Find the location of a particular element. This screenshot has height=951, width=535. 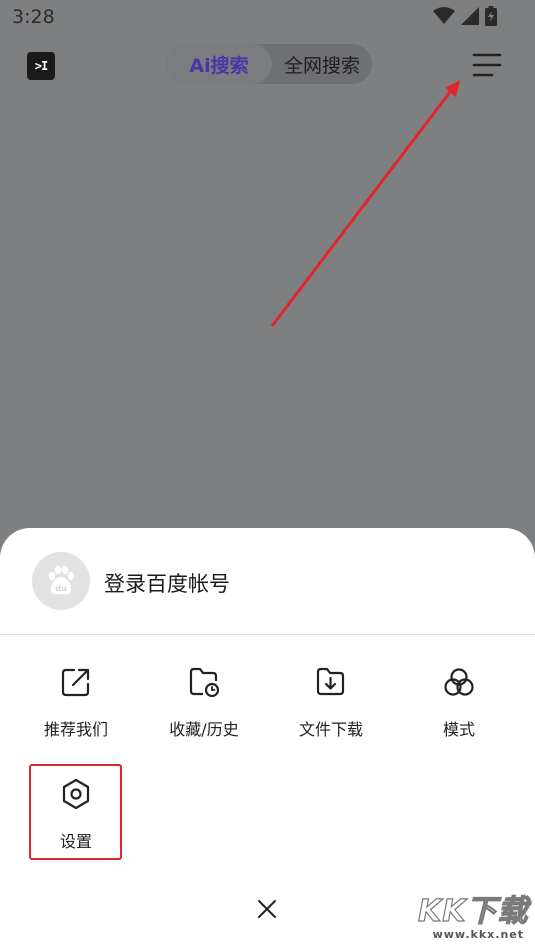

status-icons is located at coordinates (465, 16).